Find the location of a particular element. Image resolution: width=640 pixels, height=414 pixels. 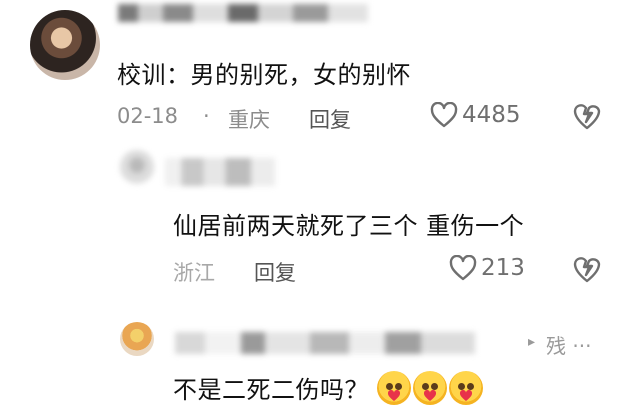

reply-text: 仙居前两天就死了三个 重伤一个 is located at coordinates (349, 226).